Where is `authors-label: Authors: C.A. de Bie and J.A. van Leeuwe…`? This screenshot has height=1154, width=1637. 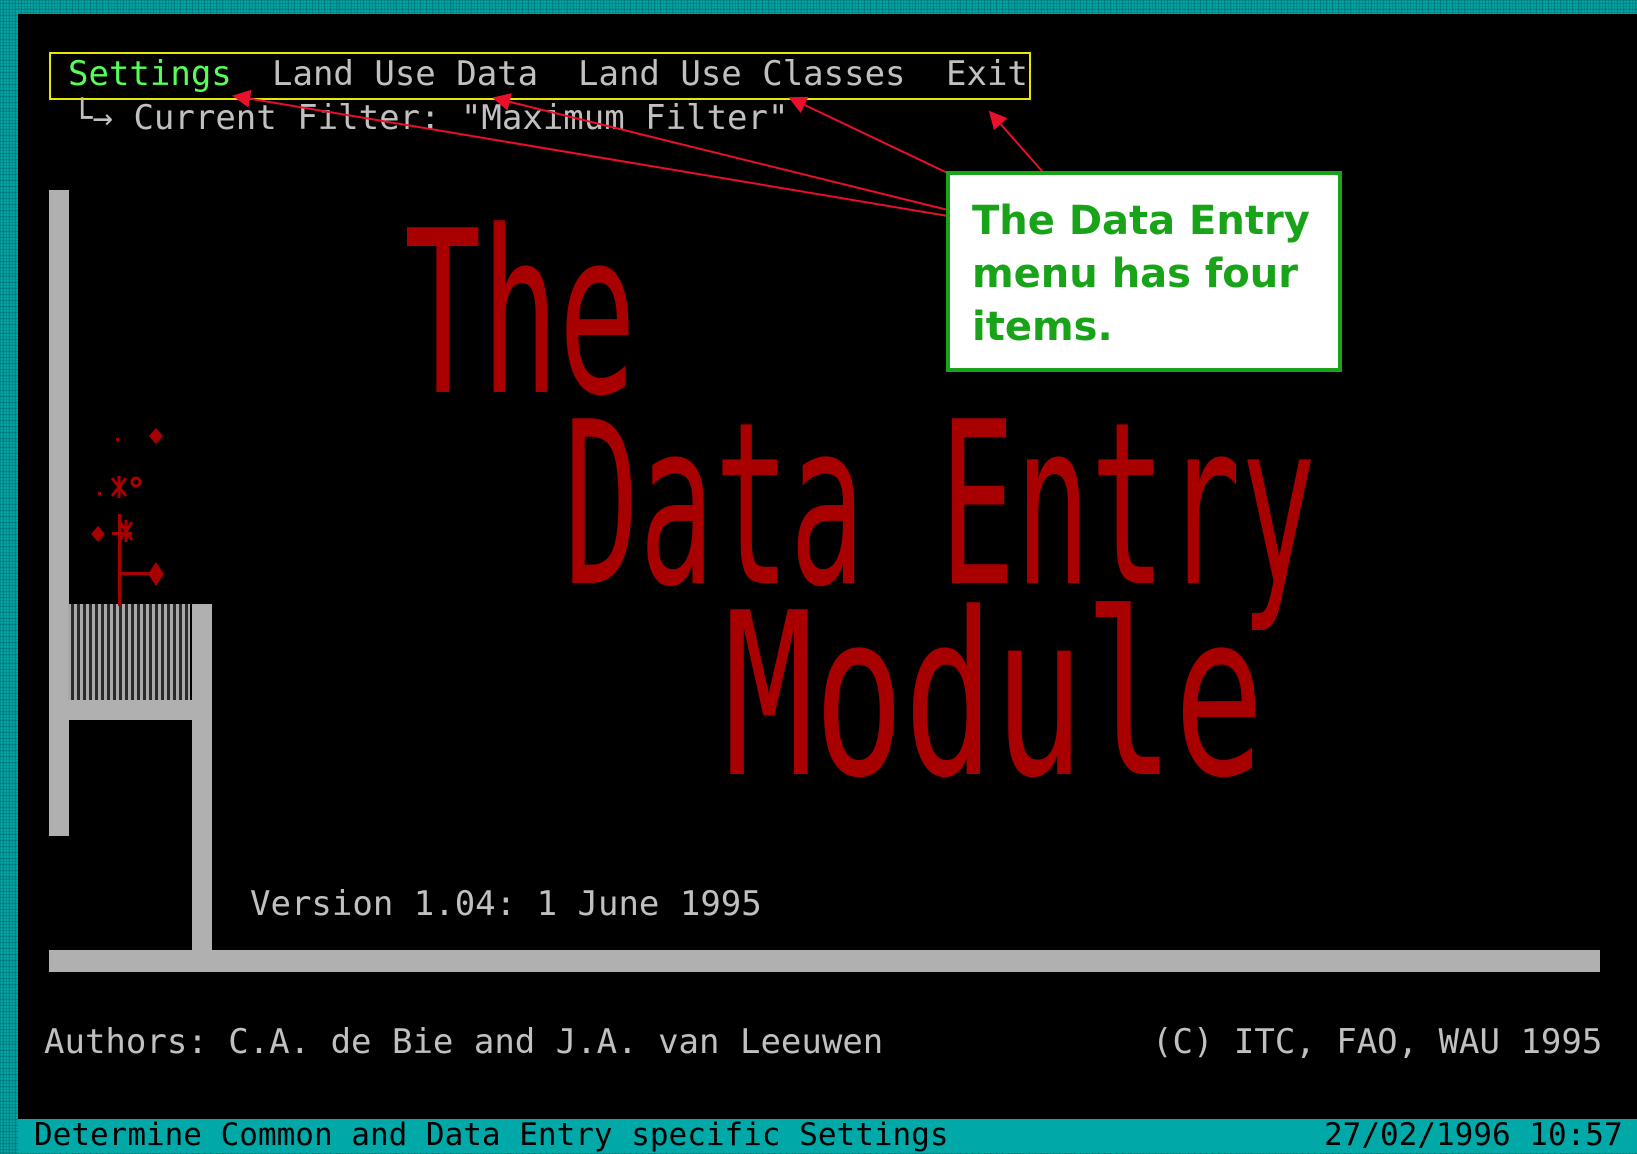
authors-label: Authors: C.A. de Bie and J.A. van Leeuwe… is located at coordinates (464, 1042).